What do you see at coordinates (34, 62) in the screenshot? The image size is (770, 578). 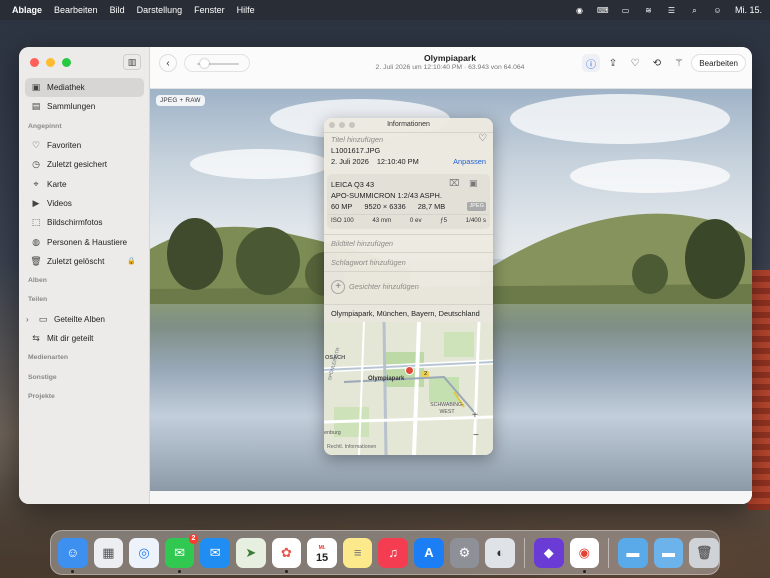 I see `close-button` at bounding box center [34, 62].